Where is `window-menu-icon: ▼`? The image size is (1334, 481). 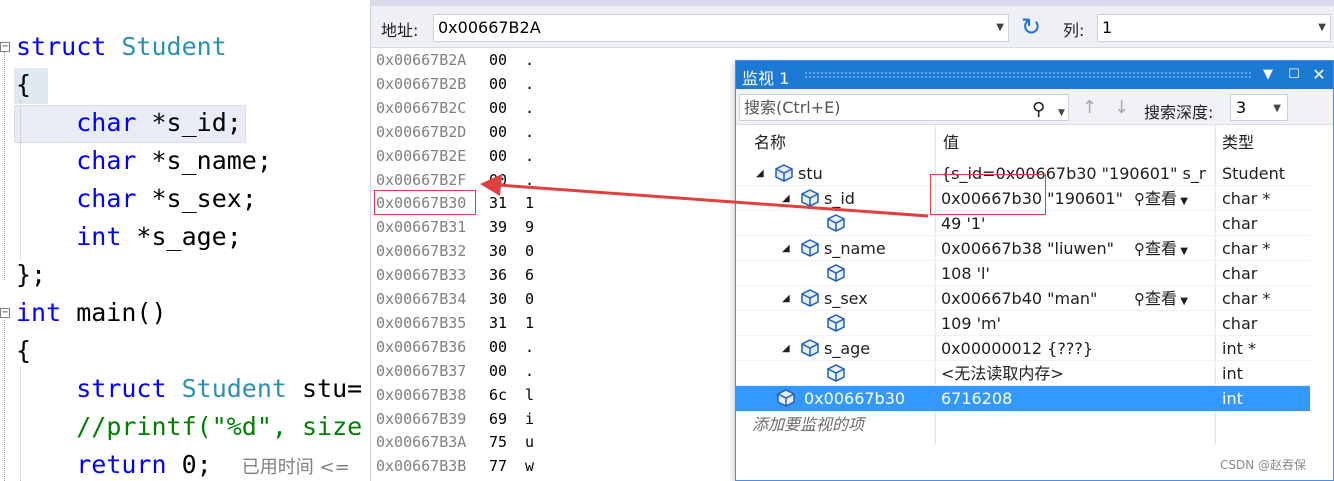
window-menu-icon: ▼ is located at coordinates (1268, 75).